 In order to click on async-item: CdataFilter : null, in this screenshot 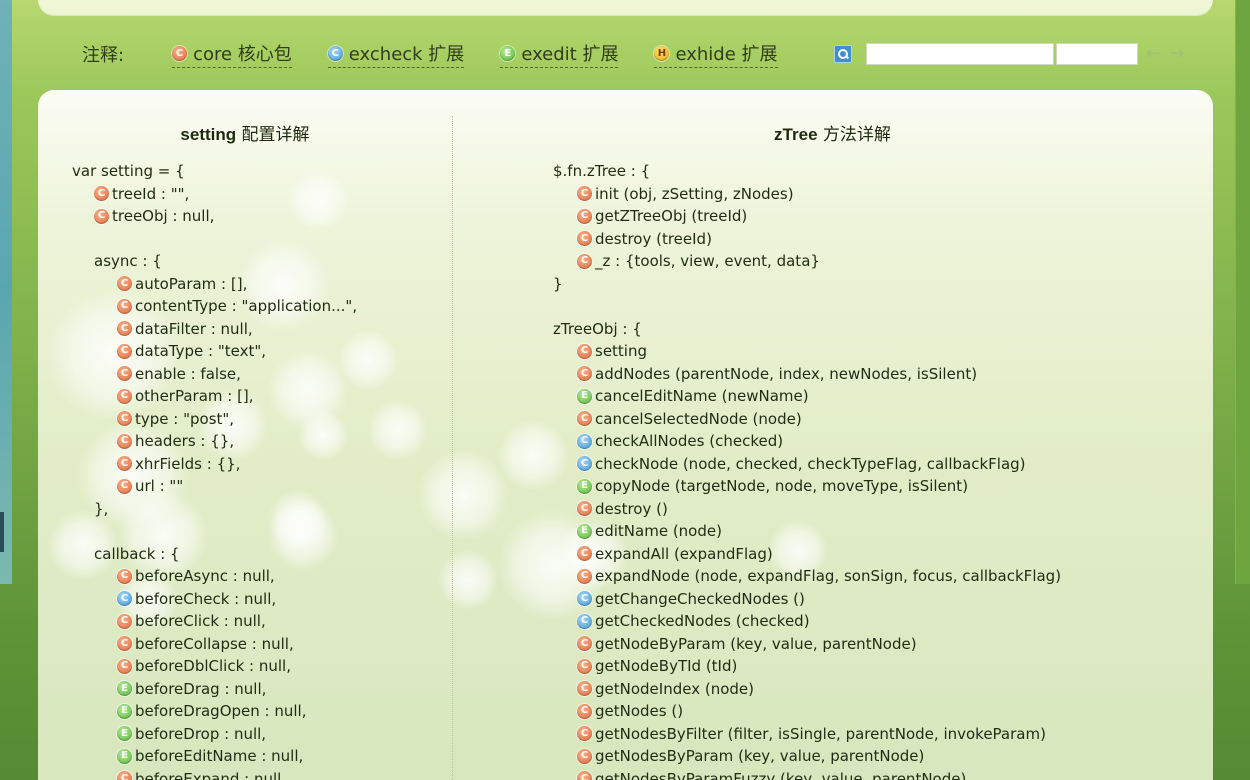, I will do `click(214, 329)`.